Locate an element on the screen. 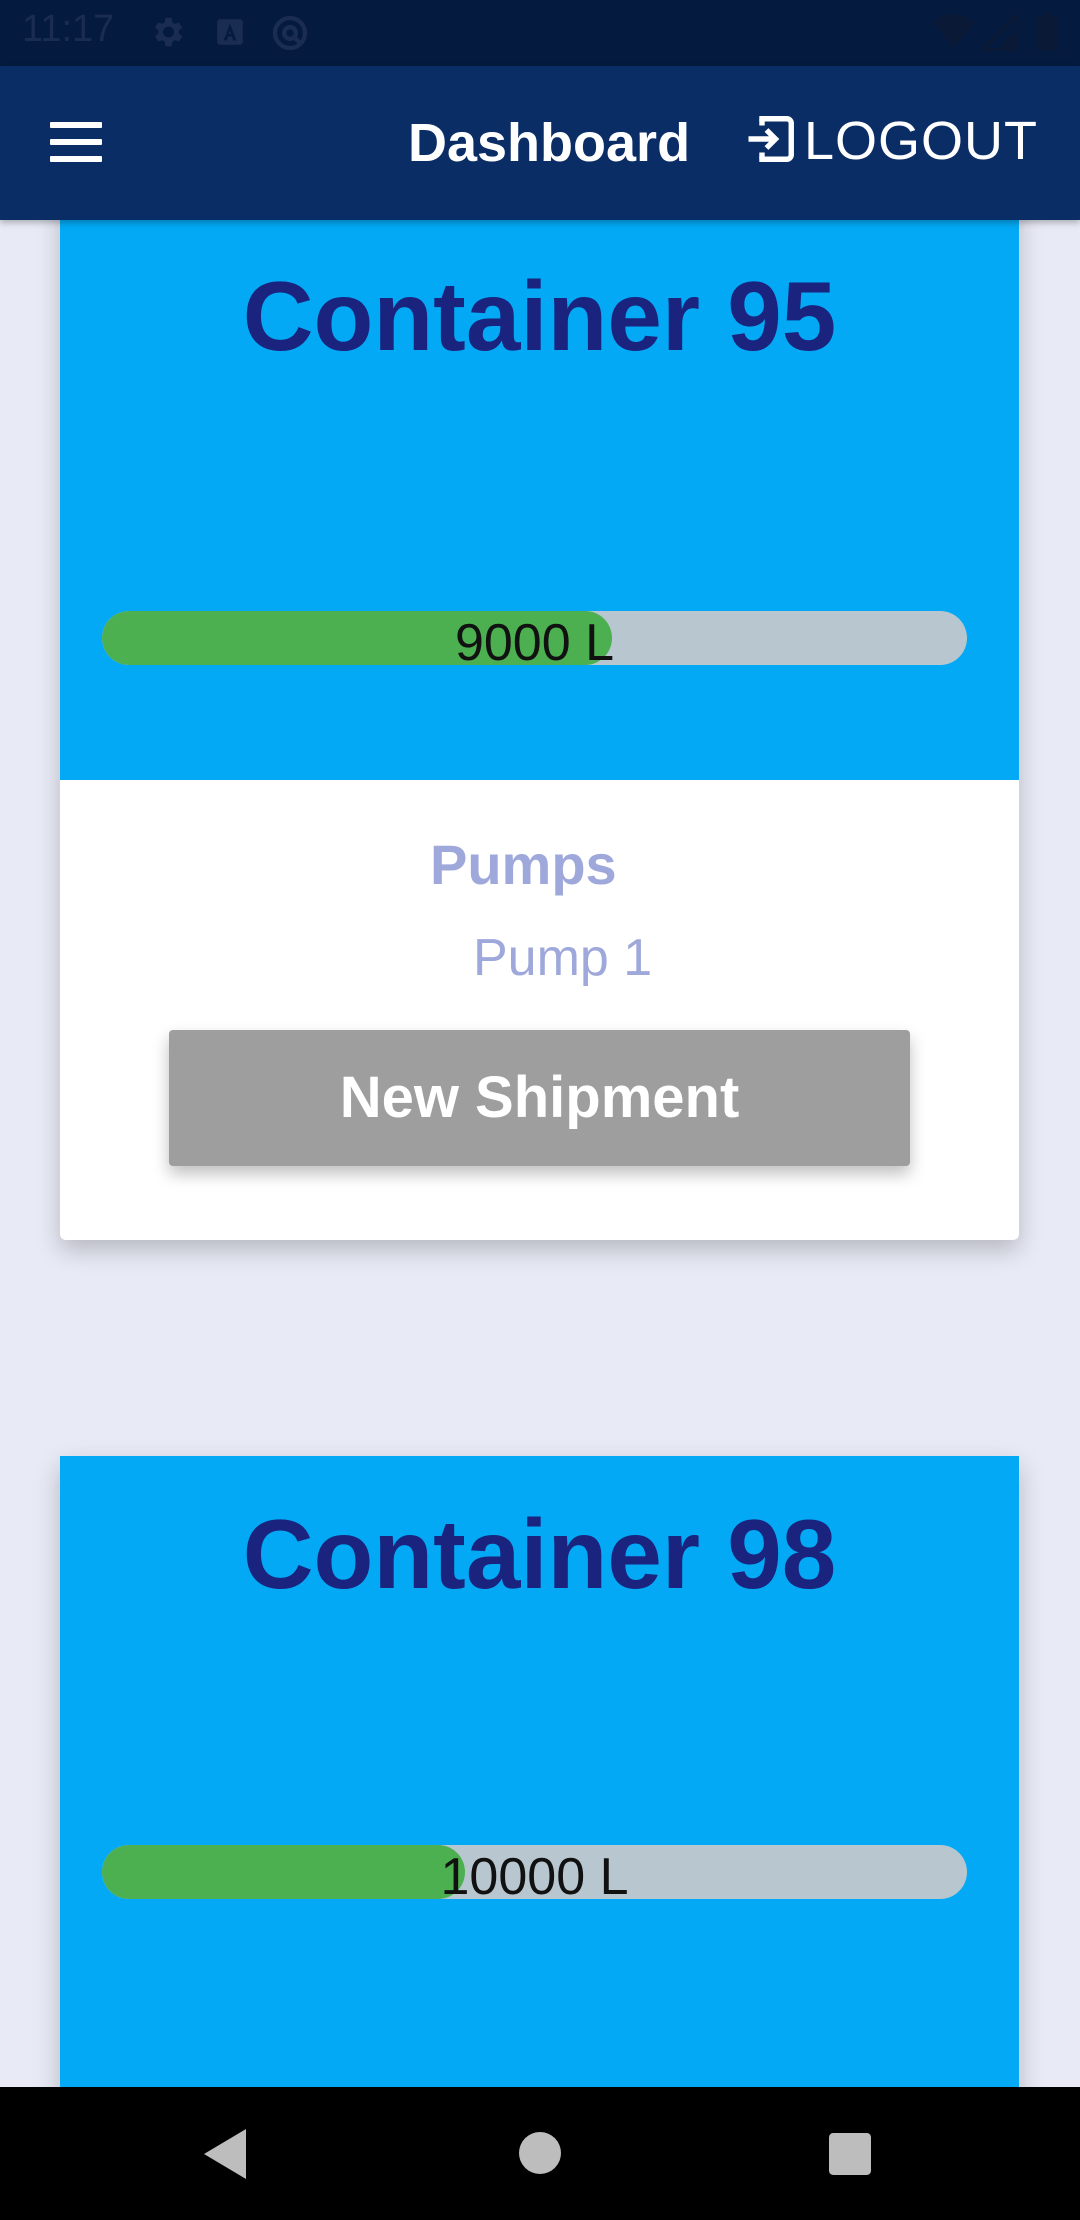  level-label: 10000 L is located at coordinates (534, 1873).